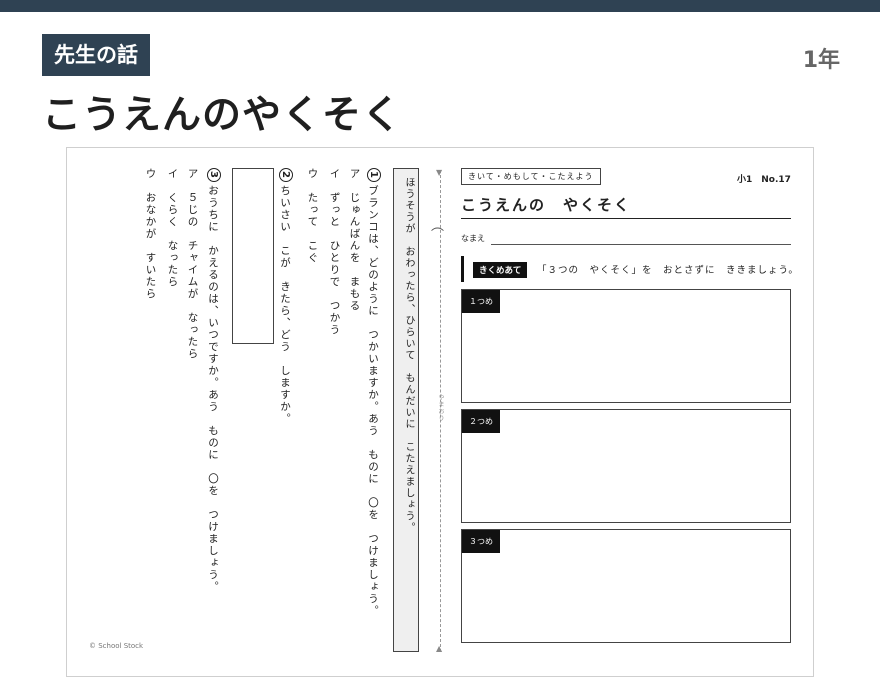  I want to click on name-label: なまえ, so click(473, 238).